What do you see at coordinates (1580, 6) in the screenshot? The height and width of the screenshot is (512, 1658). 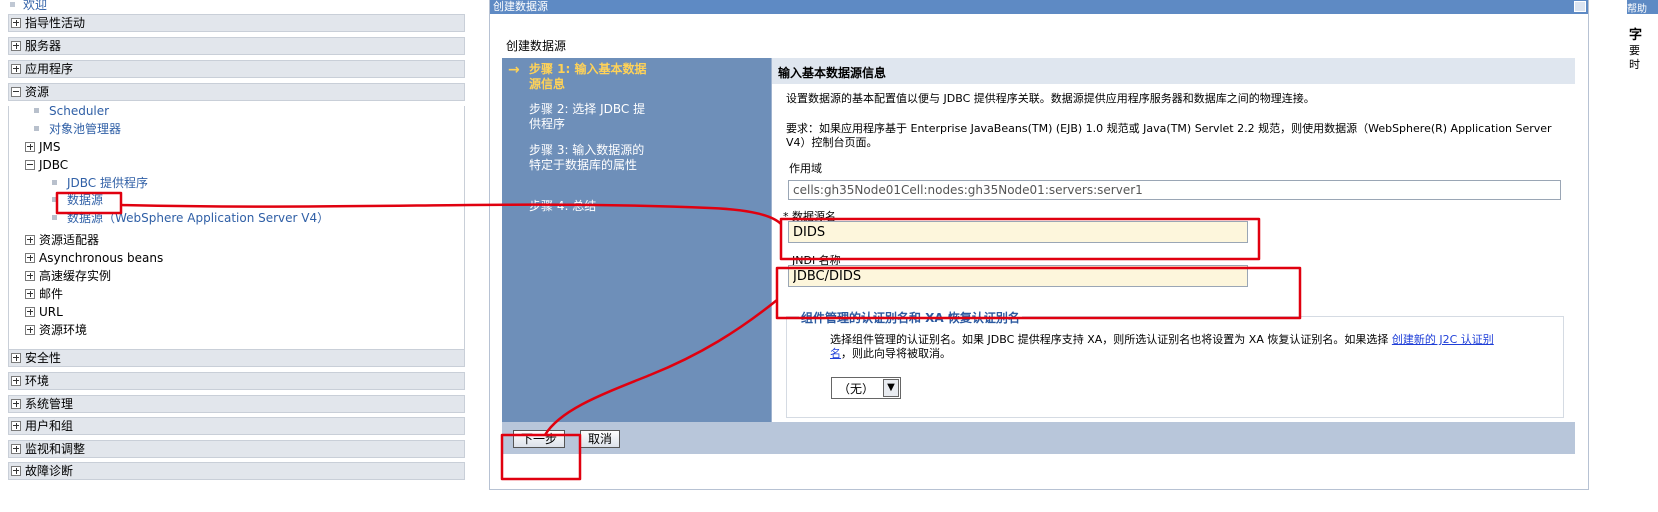 I see `minimize-icon` at bounding box center [1580, 6].